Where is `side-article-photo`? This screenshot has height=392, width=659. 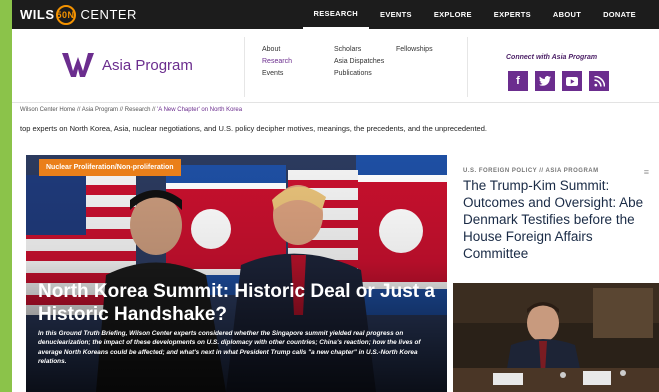 side-article-photo is located at coordinates (556, 337).